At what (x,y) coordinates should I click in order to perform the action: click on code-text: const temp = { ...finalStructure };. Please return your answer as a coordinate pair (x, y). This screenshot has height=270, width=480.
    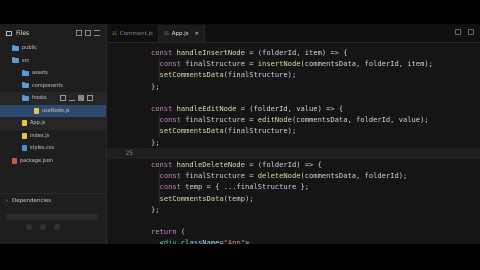
    Looking at the image, I should click on (230, 186).